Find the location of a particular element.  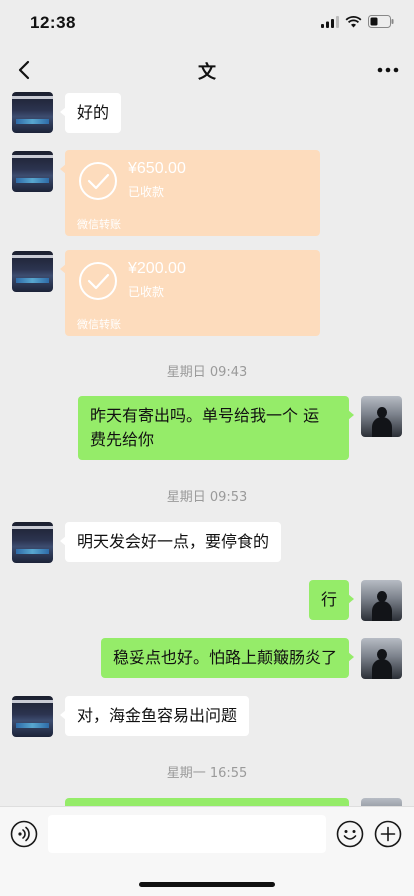

timestamp: 星期日 09:43 is located at coordinates (207, 372).